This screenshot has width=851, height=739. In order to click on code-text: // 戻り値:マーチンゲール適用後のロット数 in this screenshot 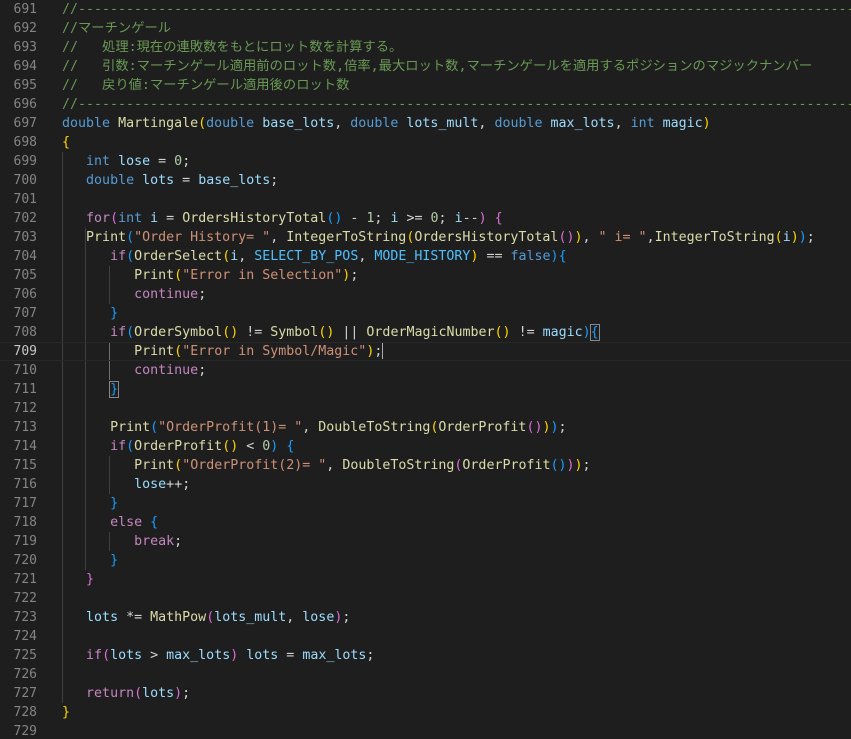, I will do `click(205, 85)`.